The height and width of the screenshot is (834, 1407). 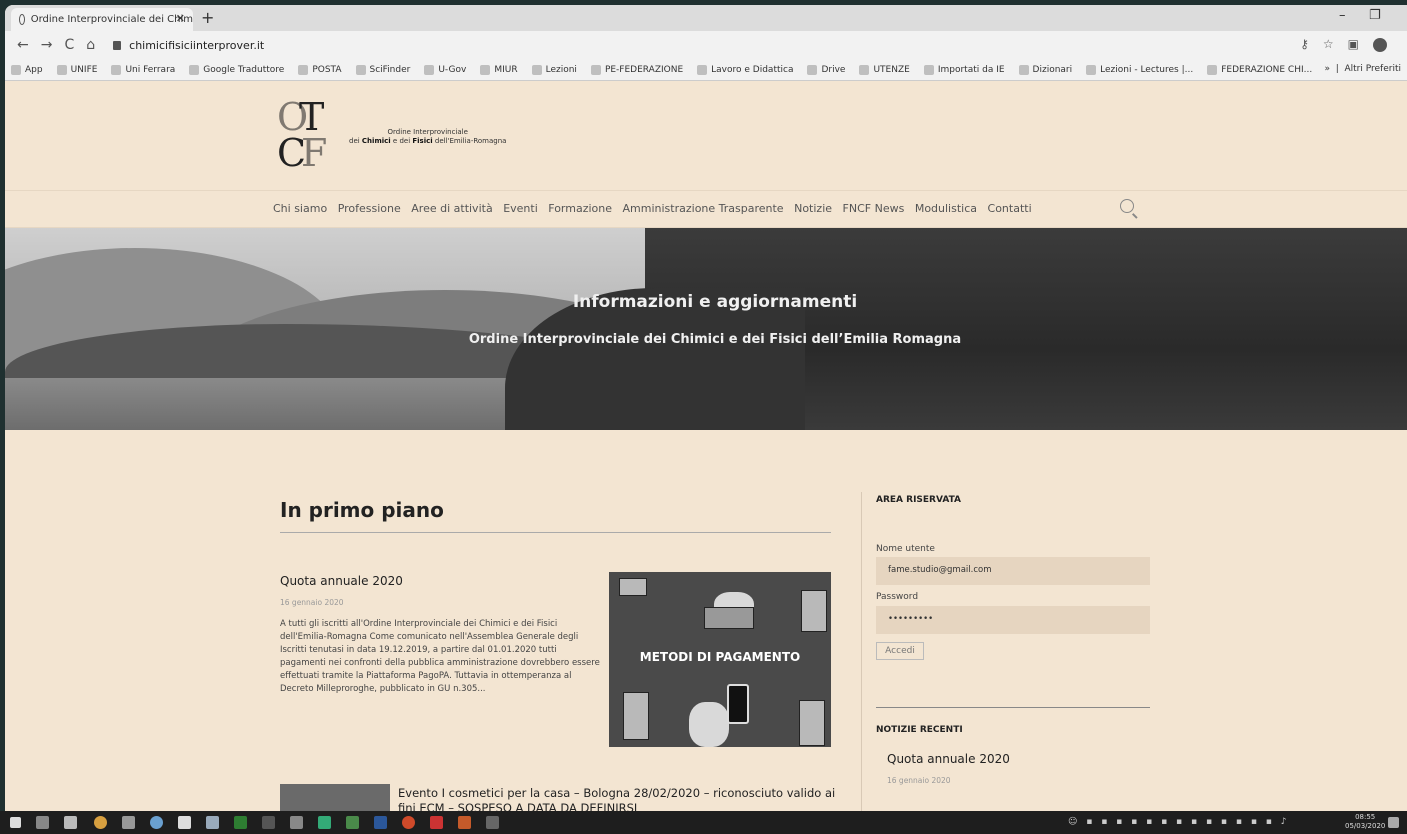 What do you see at coordinates (302, 135) in the screenshot?
I see `logo-mark-icon: O T C F` at bounding box center [302, 135].